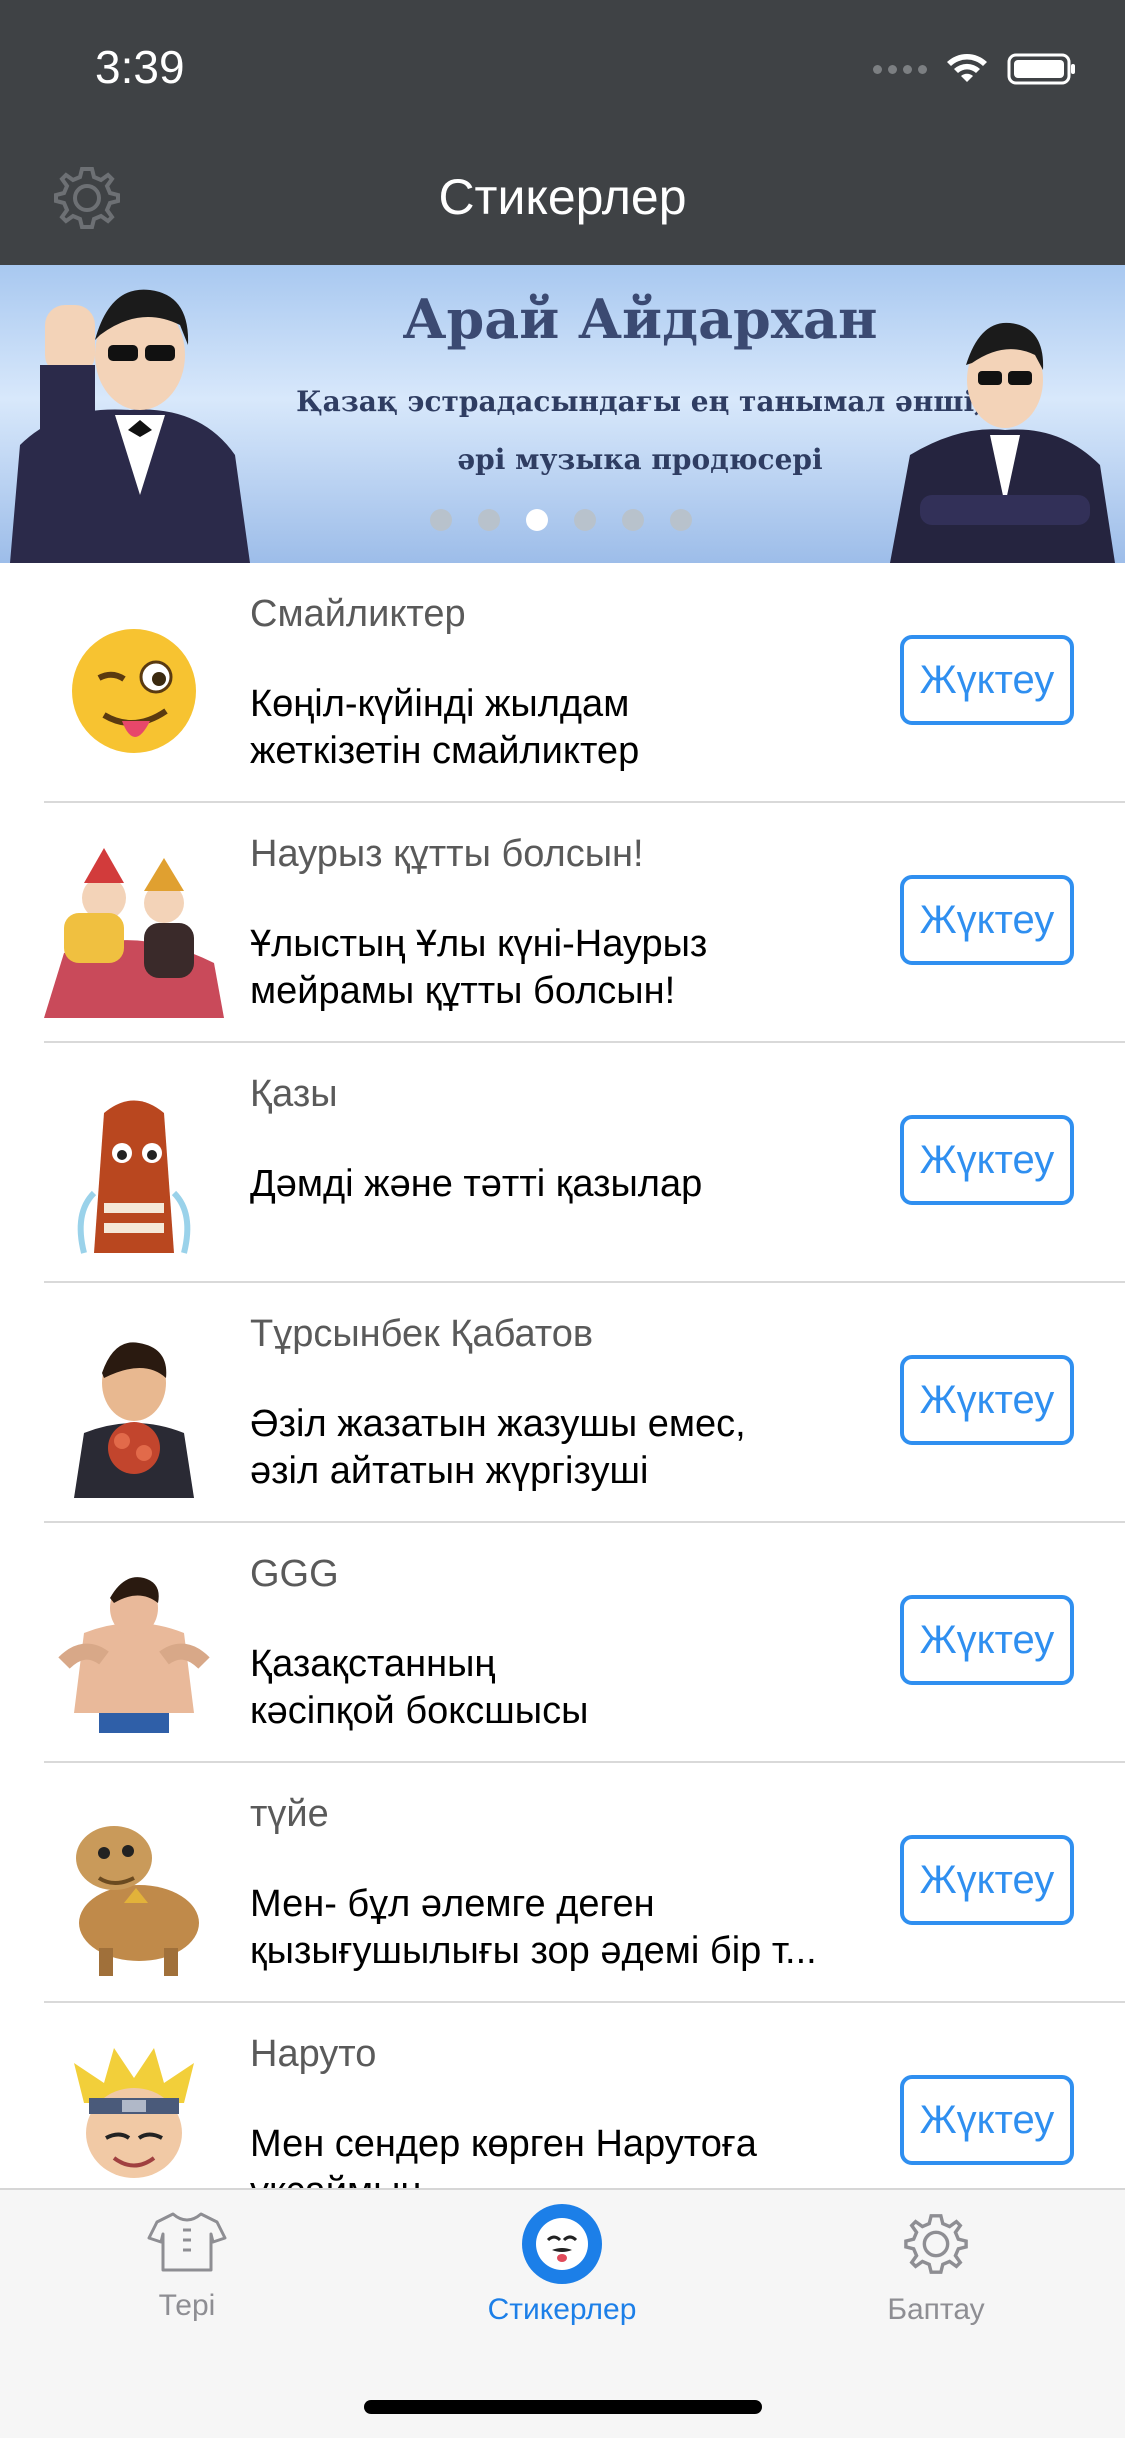 The height and width of the screenshot is (2438, 1125). Describe the element at coordinates (134, 1655) in the screenshot. I see `boxer-icon` at that location.